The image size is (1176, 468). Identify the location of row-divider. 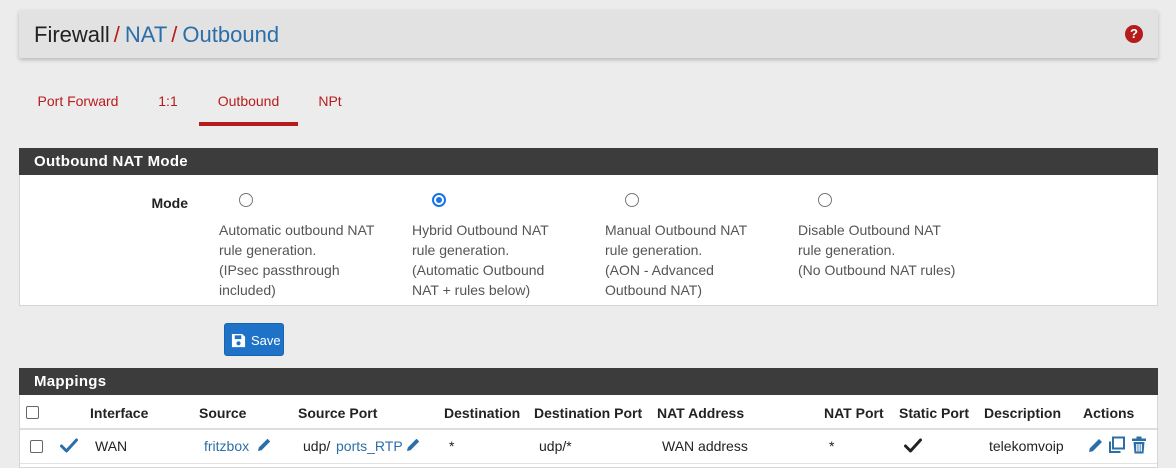
(588, 463).